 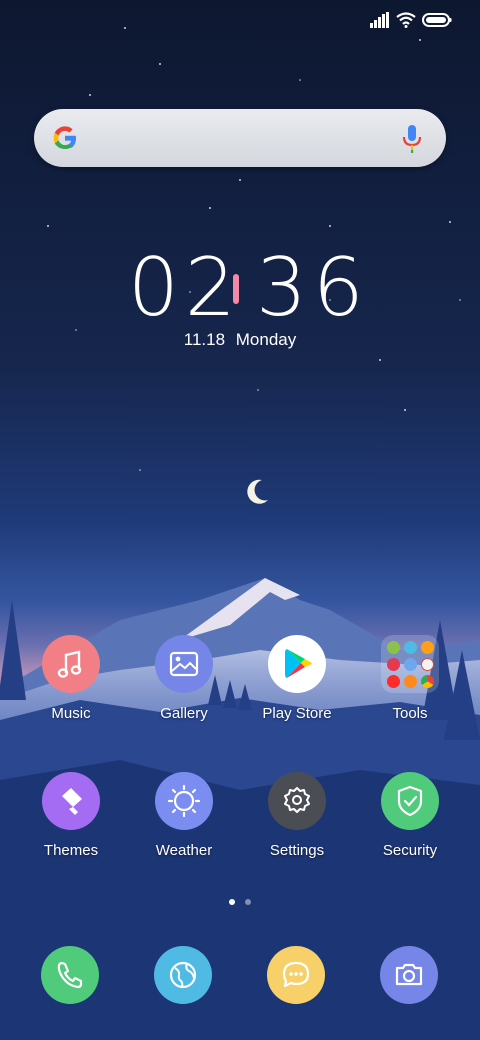 I want to click on wifi-icon, so click(x=406, y=20).